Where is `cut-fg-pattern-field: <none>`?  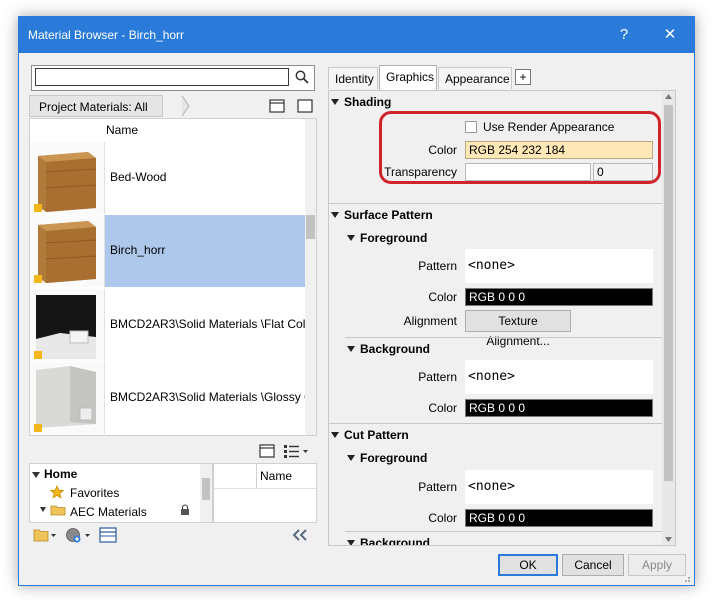
cut-fg-pattern-field: <none> is located at coordinates (559, 487).